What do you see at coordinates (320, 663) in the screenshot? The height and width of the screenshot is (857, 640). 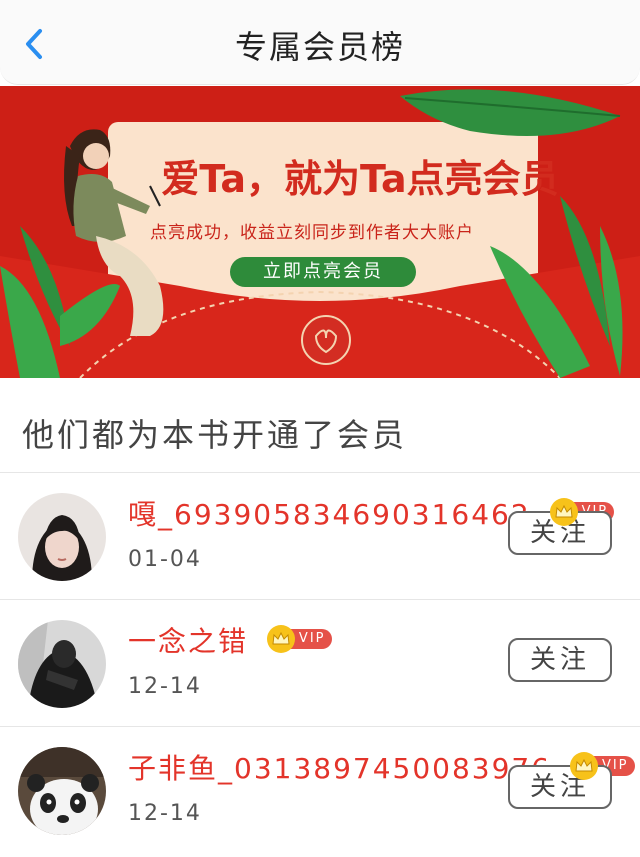 I see `list-item: 一念之错 VIP 12-14 关注` at bounding box center [320, 663].